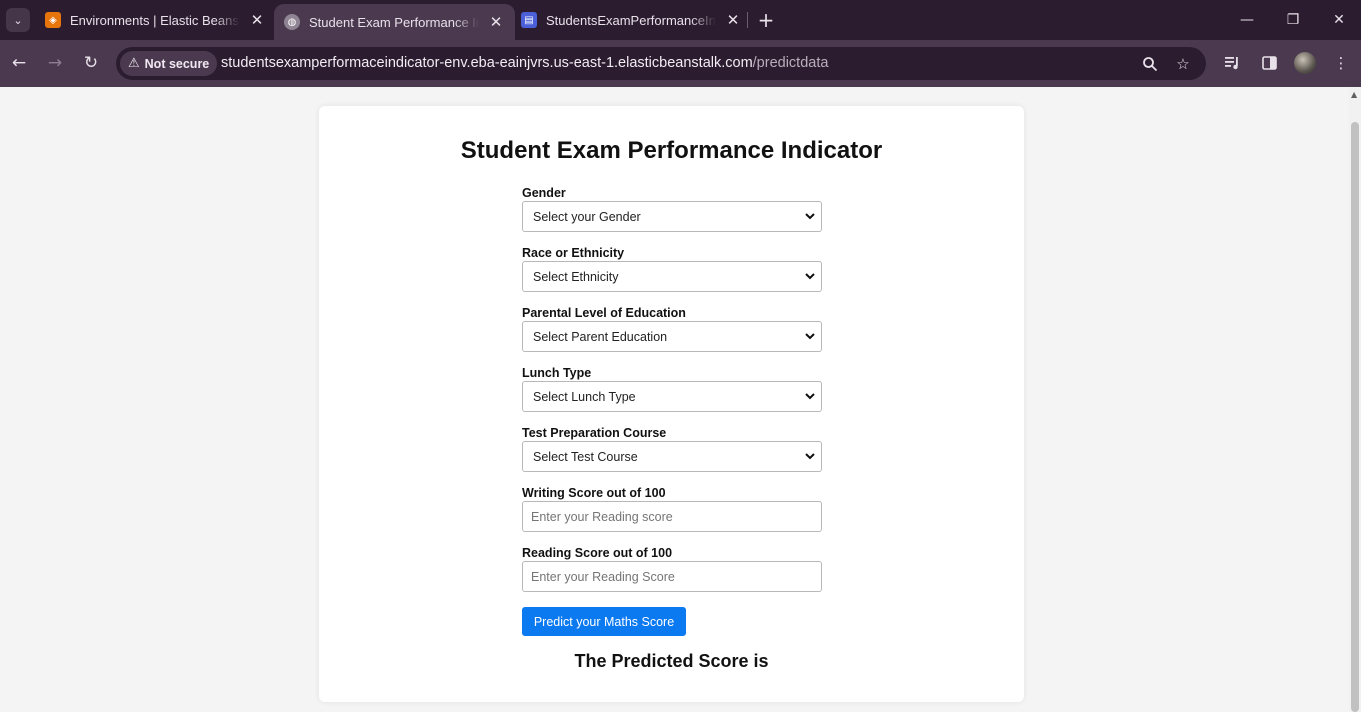 Image resolution: width=1361 pixels, height=712 pixels. What do you see at coordinates (557, 373) in the screenshot?
I see `lunch-label: Lunch Type` at bounding box center [557, 373].